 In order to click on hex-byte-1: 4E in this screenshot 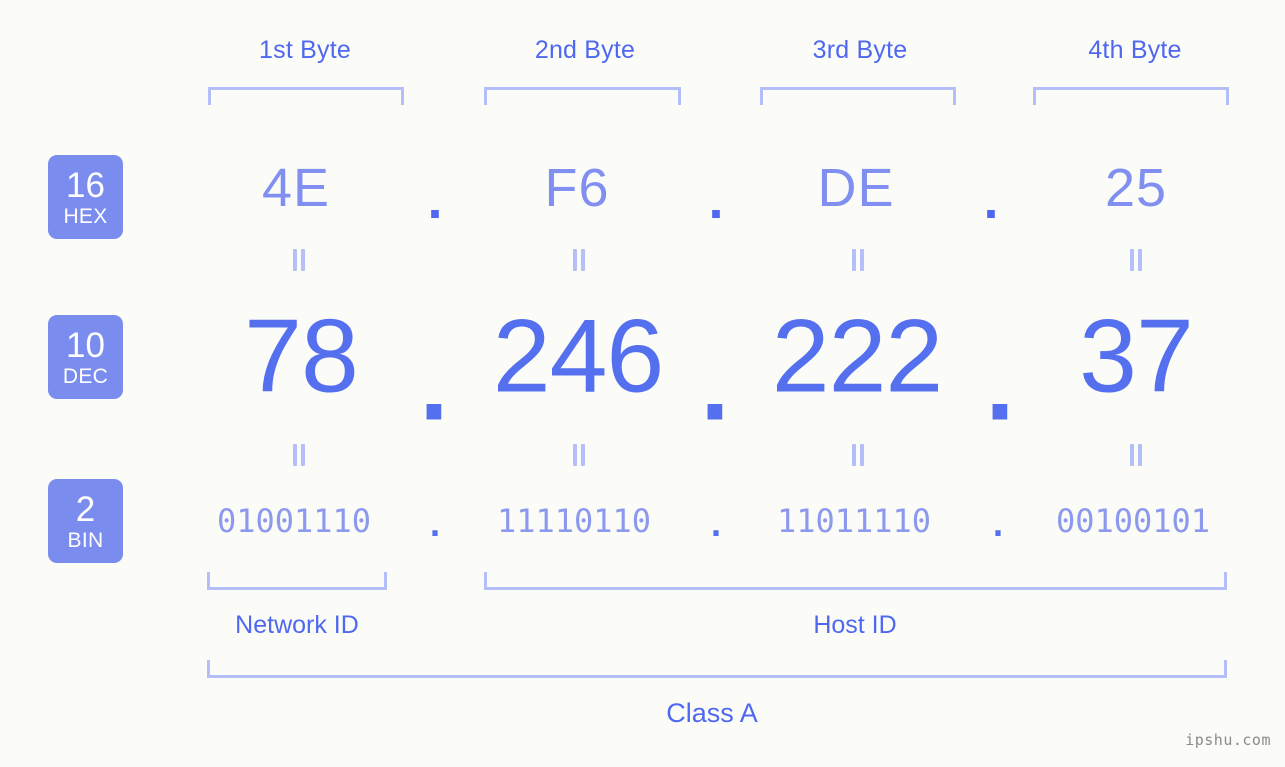, I will do `click(296, 188)`.